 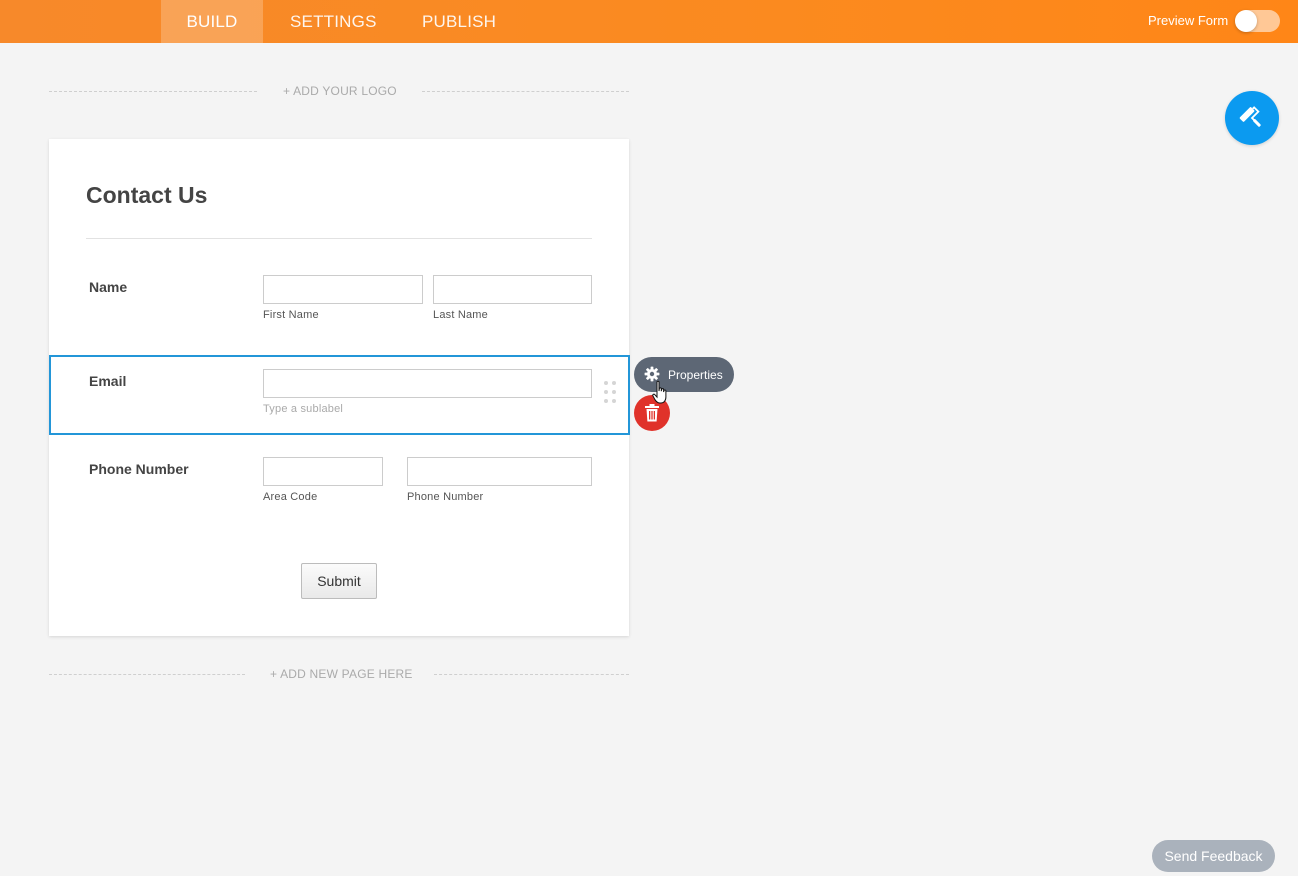 I want to click on area-code-input, so click(x=323, y=471).